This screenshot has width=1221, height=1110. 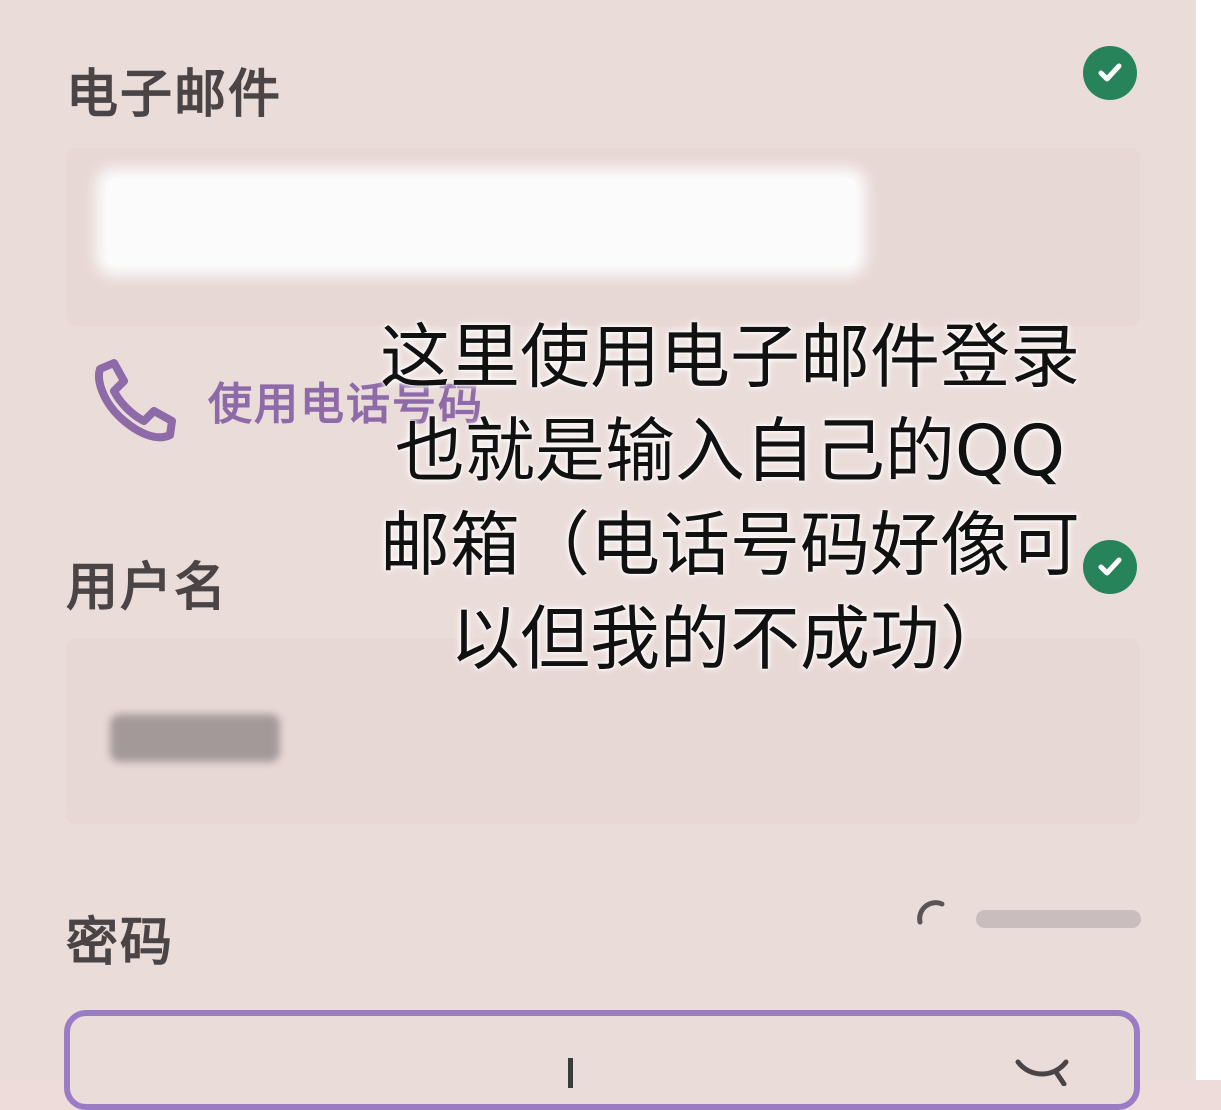 What do you see at coordinates (1058, 919) in the screenshot?
I see `password-strength-bar` at bounding box center [1058, 919].